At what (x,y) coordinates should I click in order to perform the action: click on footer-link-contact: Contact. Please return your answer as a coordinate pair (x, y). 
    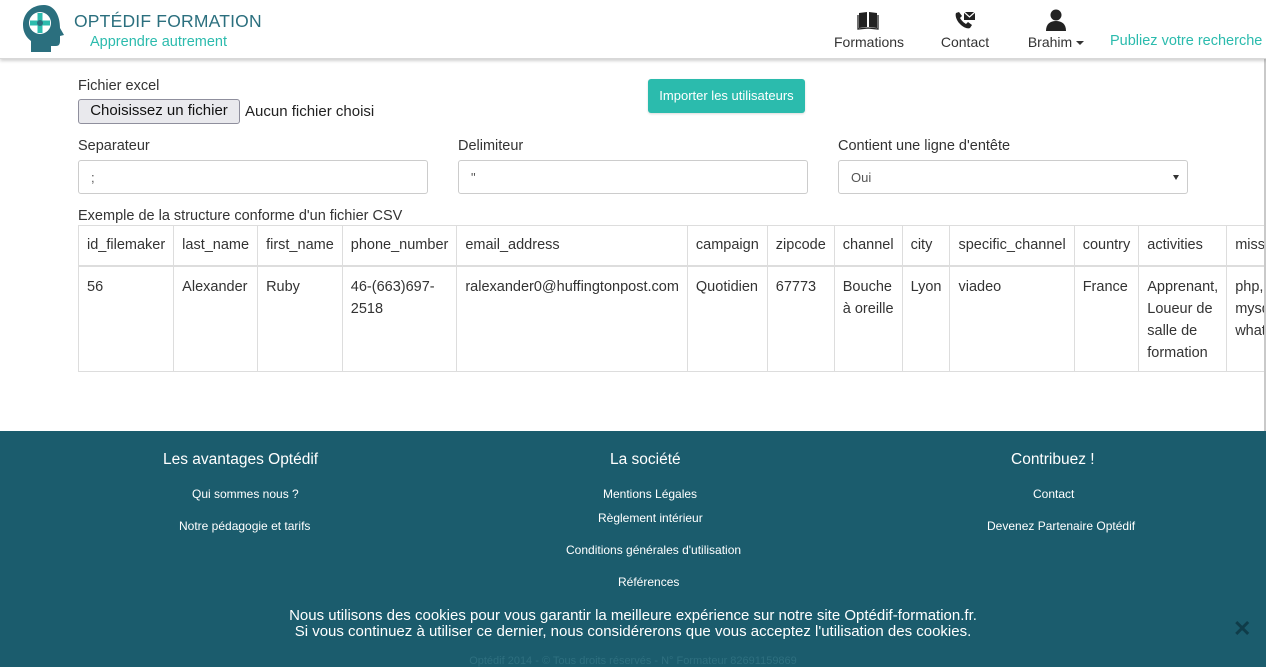
    Looking at the image, I should click on (1053, 494).